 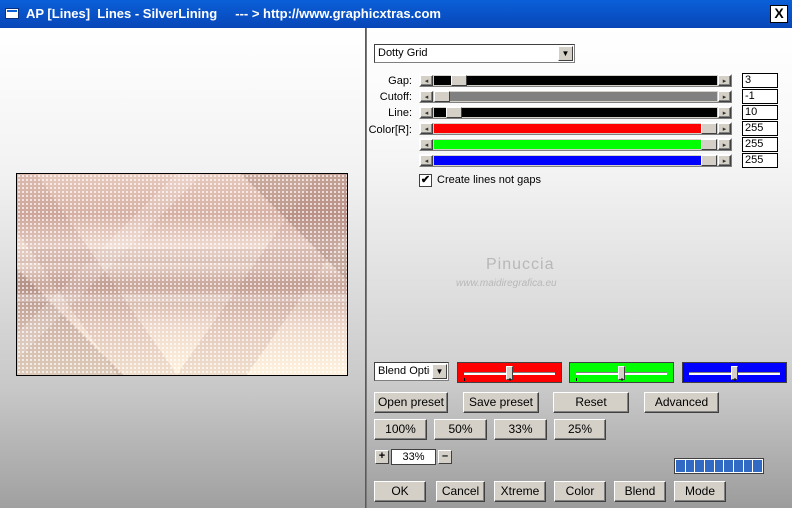 I want to click on app-window-icon, so click(x=12, y=13).